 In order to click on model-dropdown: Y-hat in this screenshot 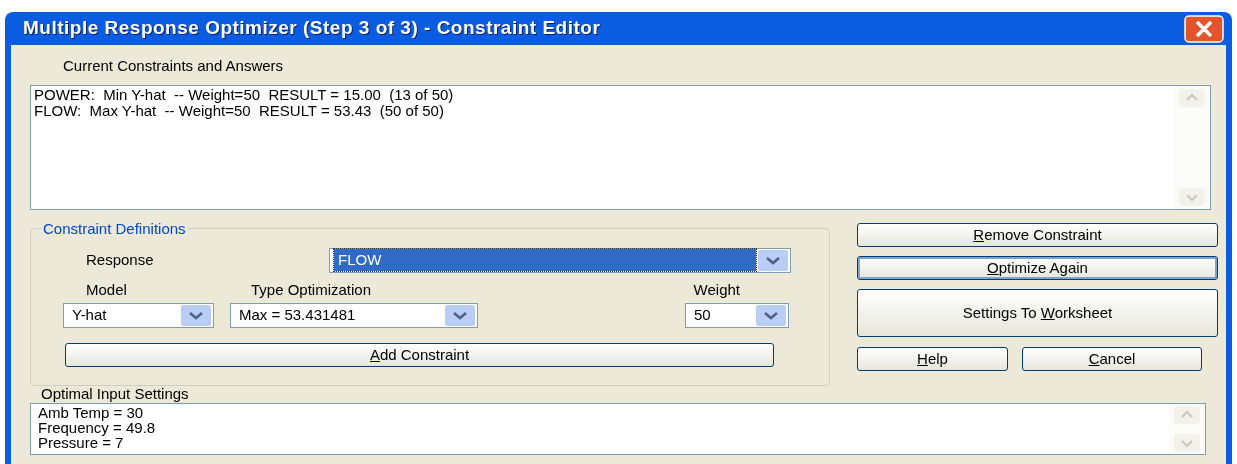, I will do `click(138, 315)`.